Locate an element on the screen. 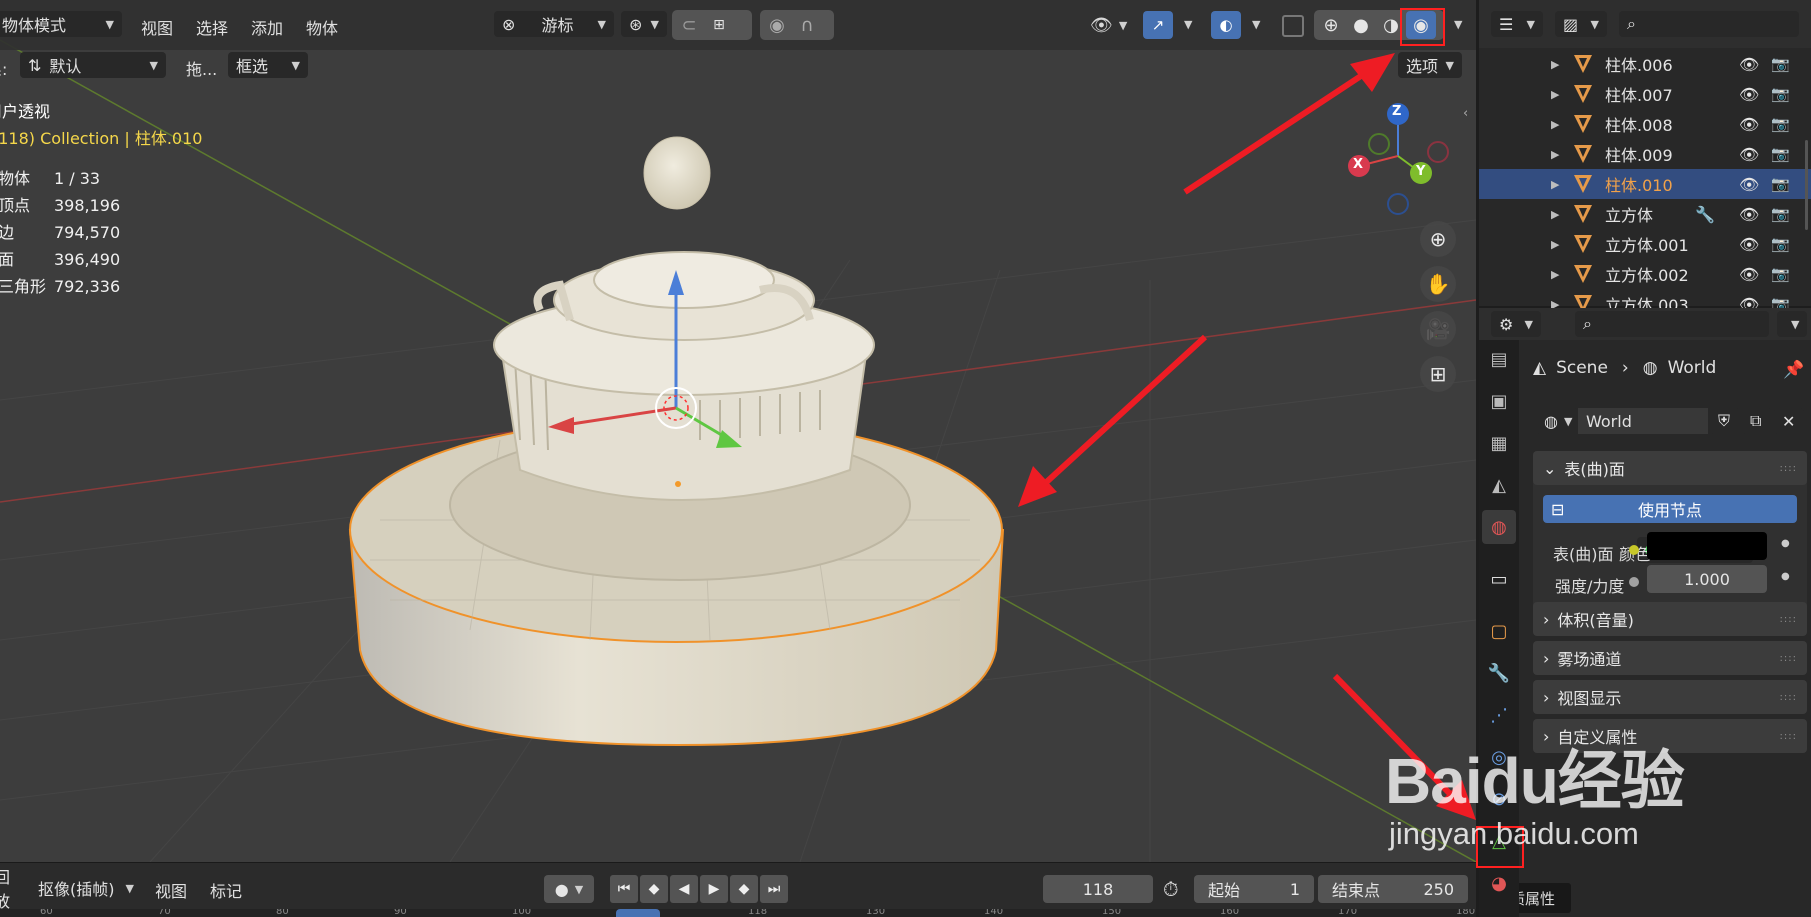 The image size is (1811, 917). menu-object: 物体 is located at coordinates (322, 27).